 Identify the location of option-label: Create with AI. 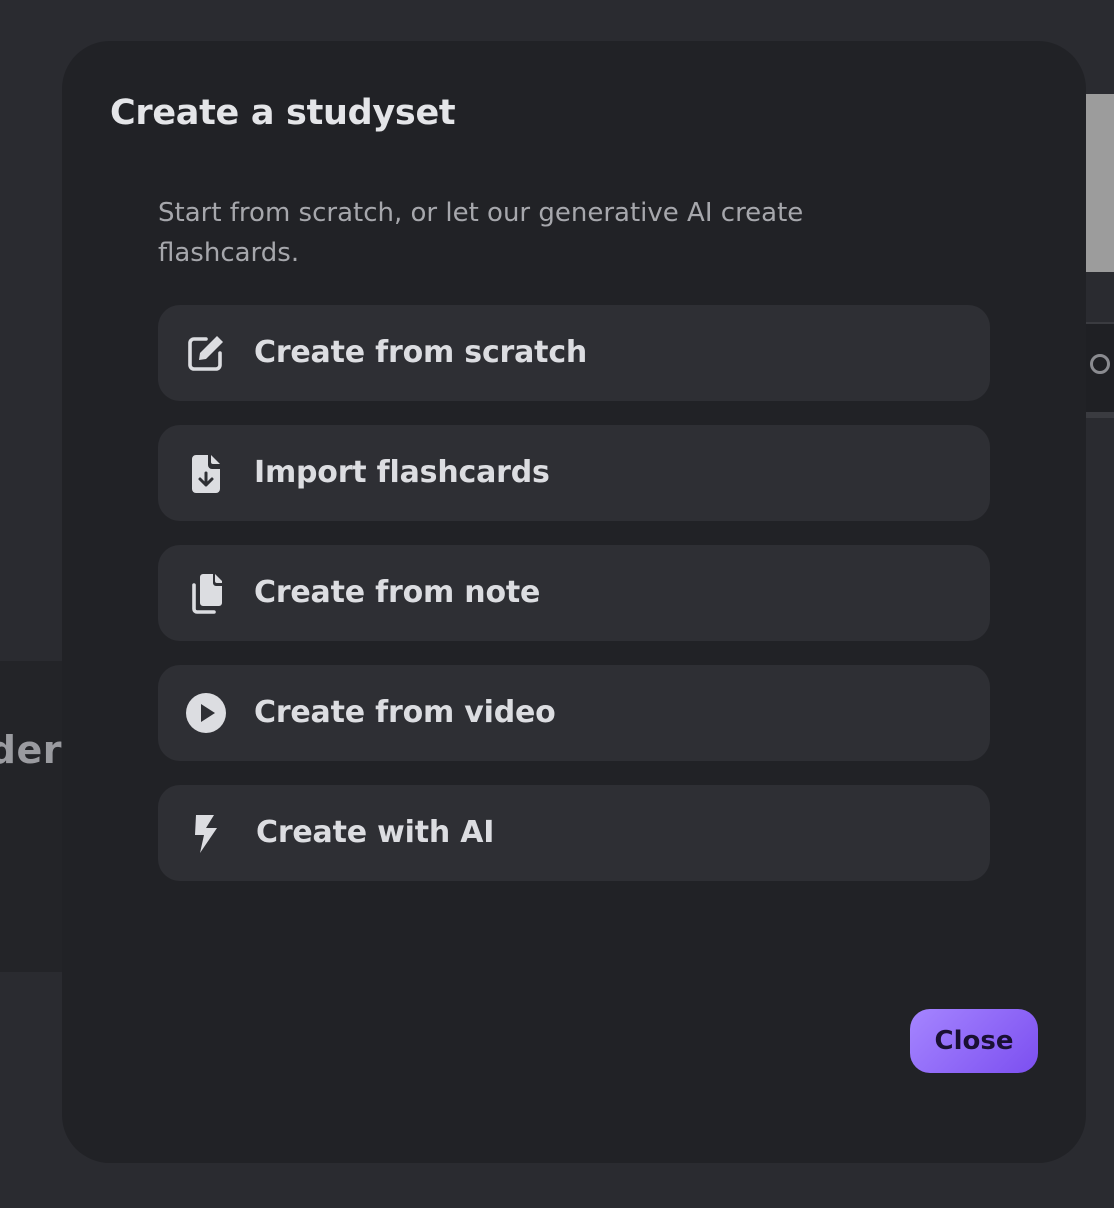
(375, 832).